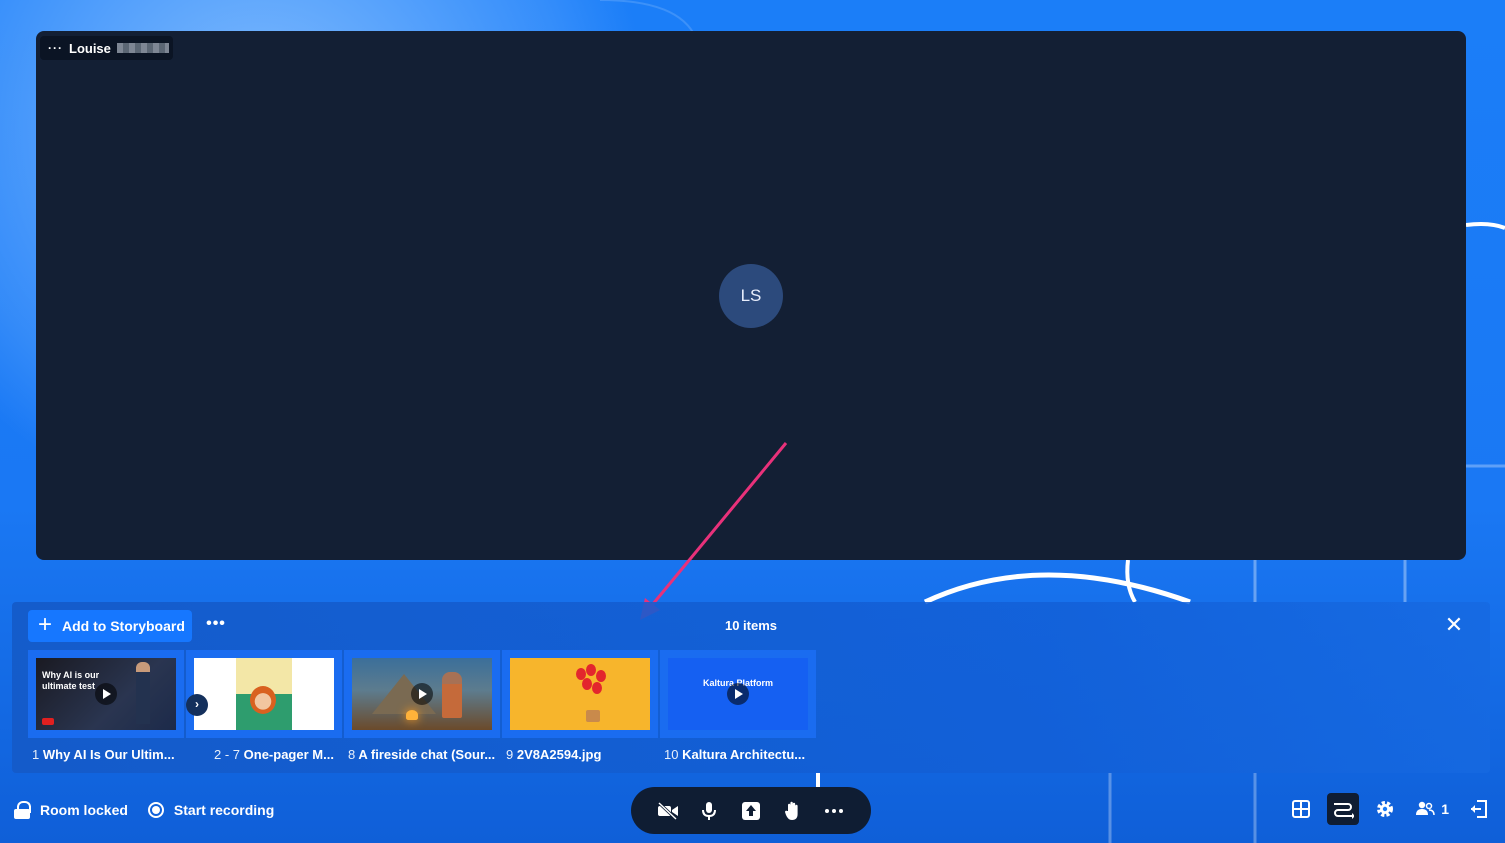  What do you see at coordinates (36, 754) in the screenshot?
I see `item-number: 1` at bounding box center [36, 754].